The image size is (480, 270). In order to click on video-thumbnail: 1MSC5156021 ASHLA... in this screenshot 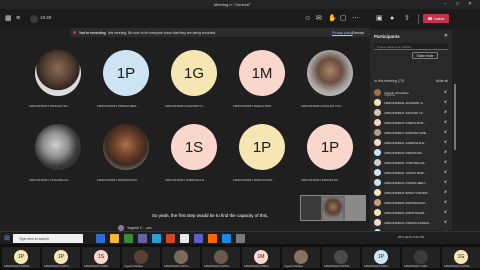, I will do `click(181, 257)`.